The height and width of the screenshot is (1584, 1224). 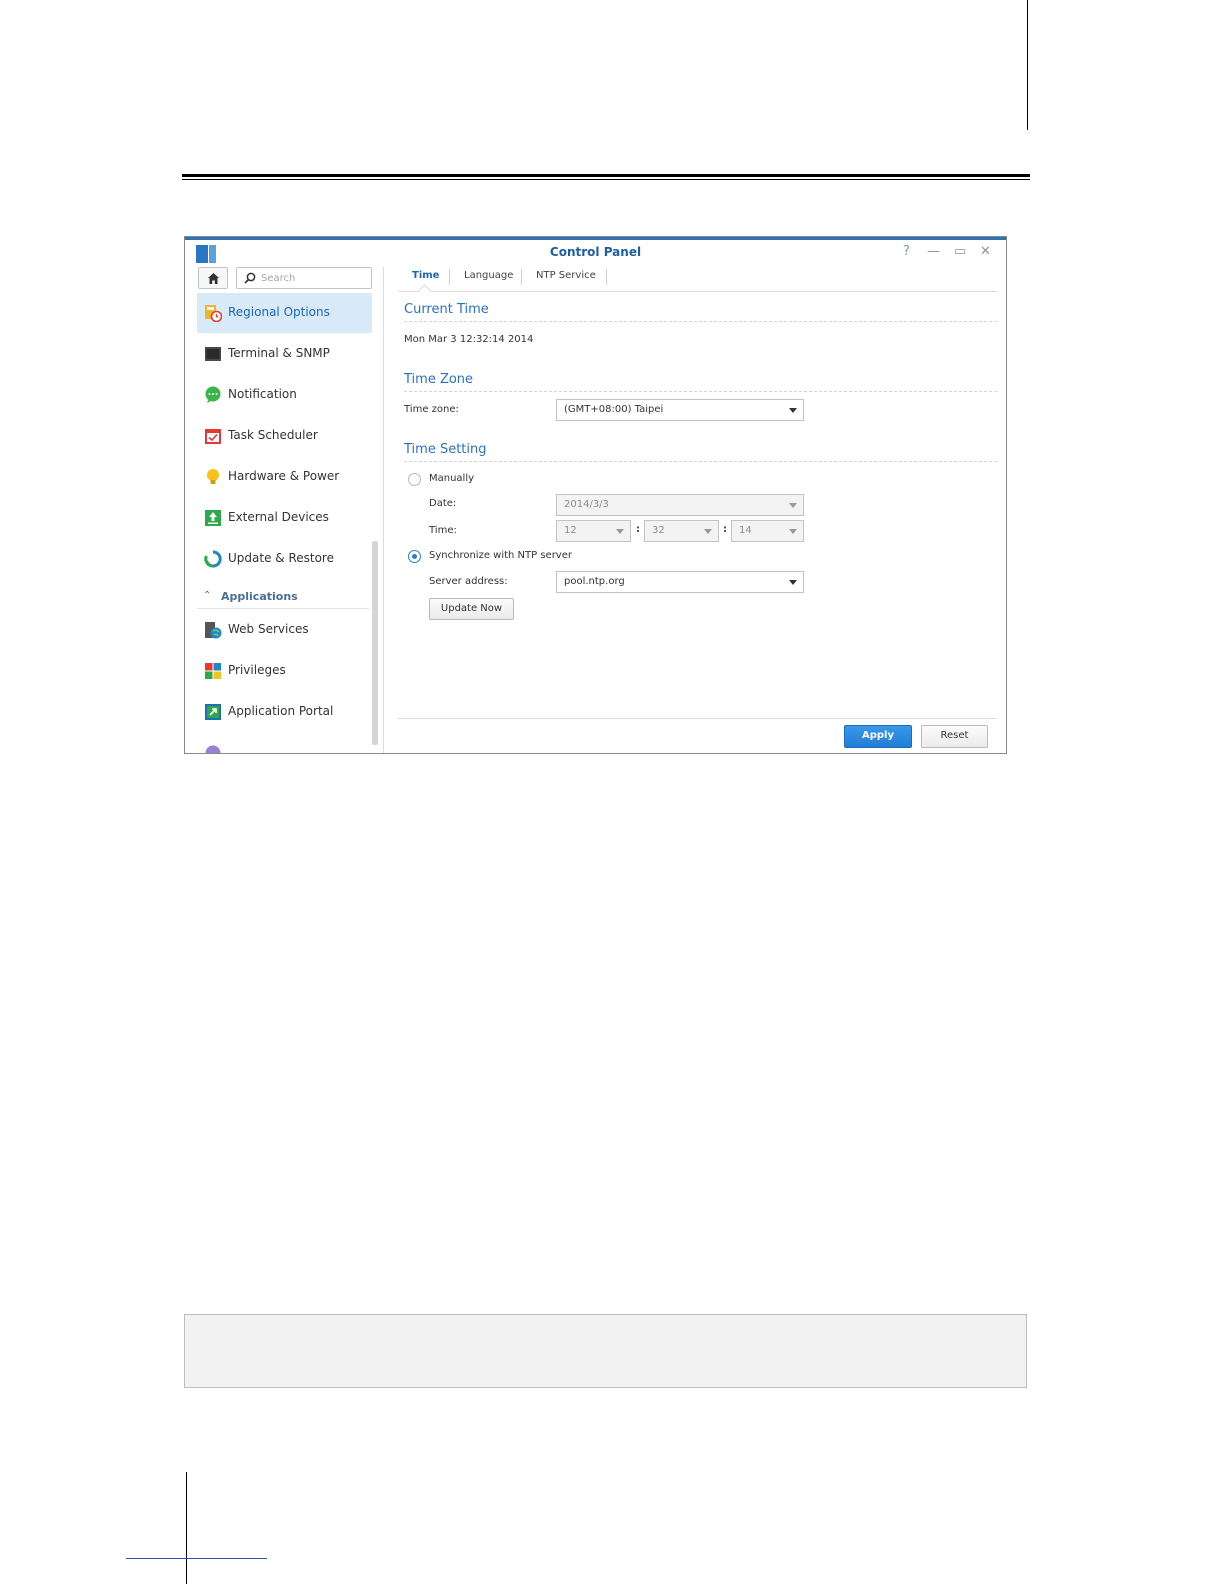 What do you see at coordinates (281, 558) in the screenshot?
I see `sidebar-item-label: Update & Restore` at bounding box center [281, 558].